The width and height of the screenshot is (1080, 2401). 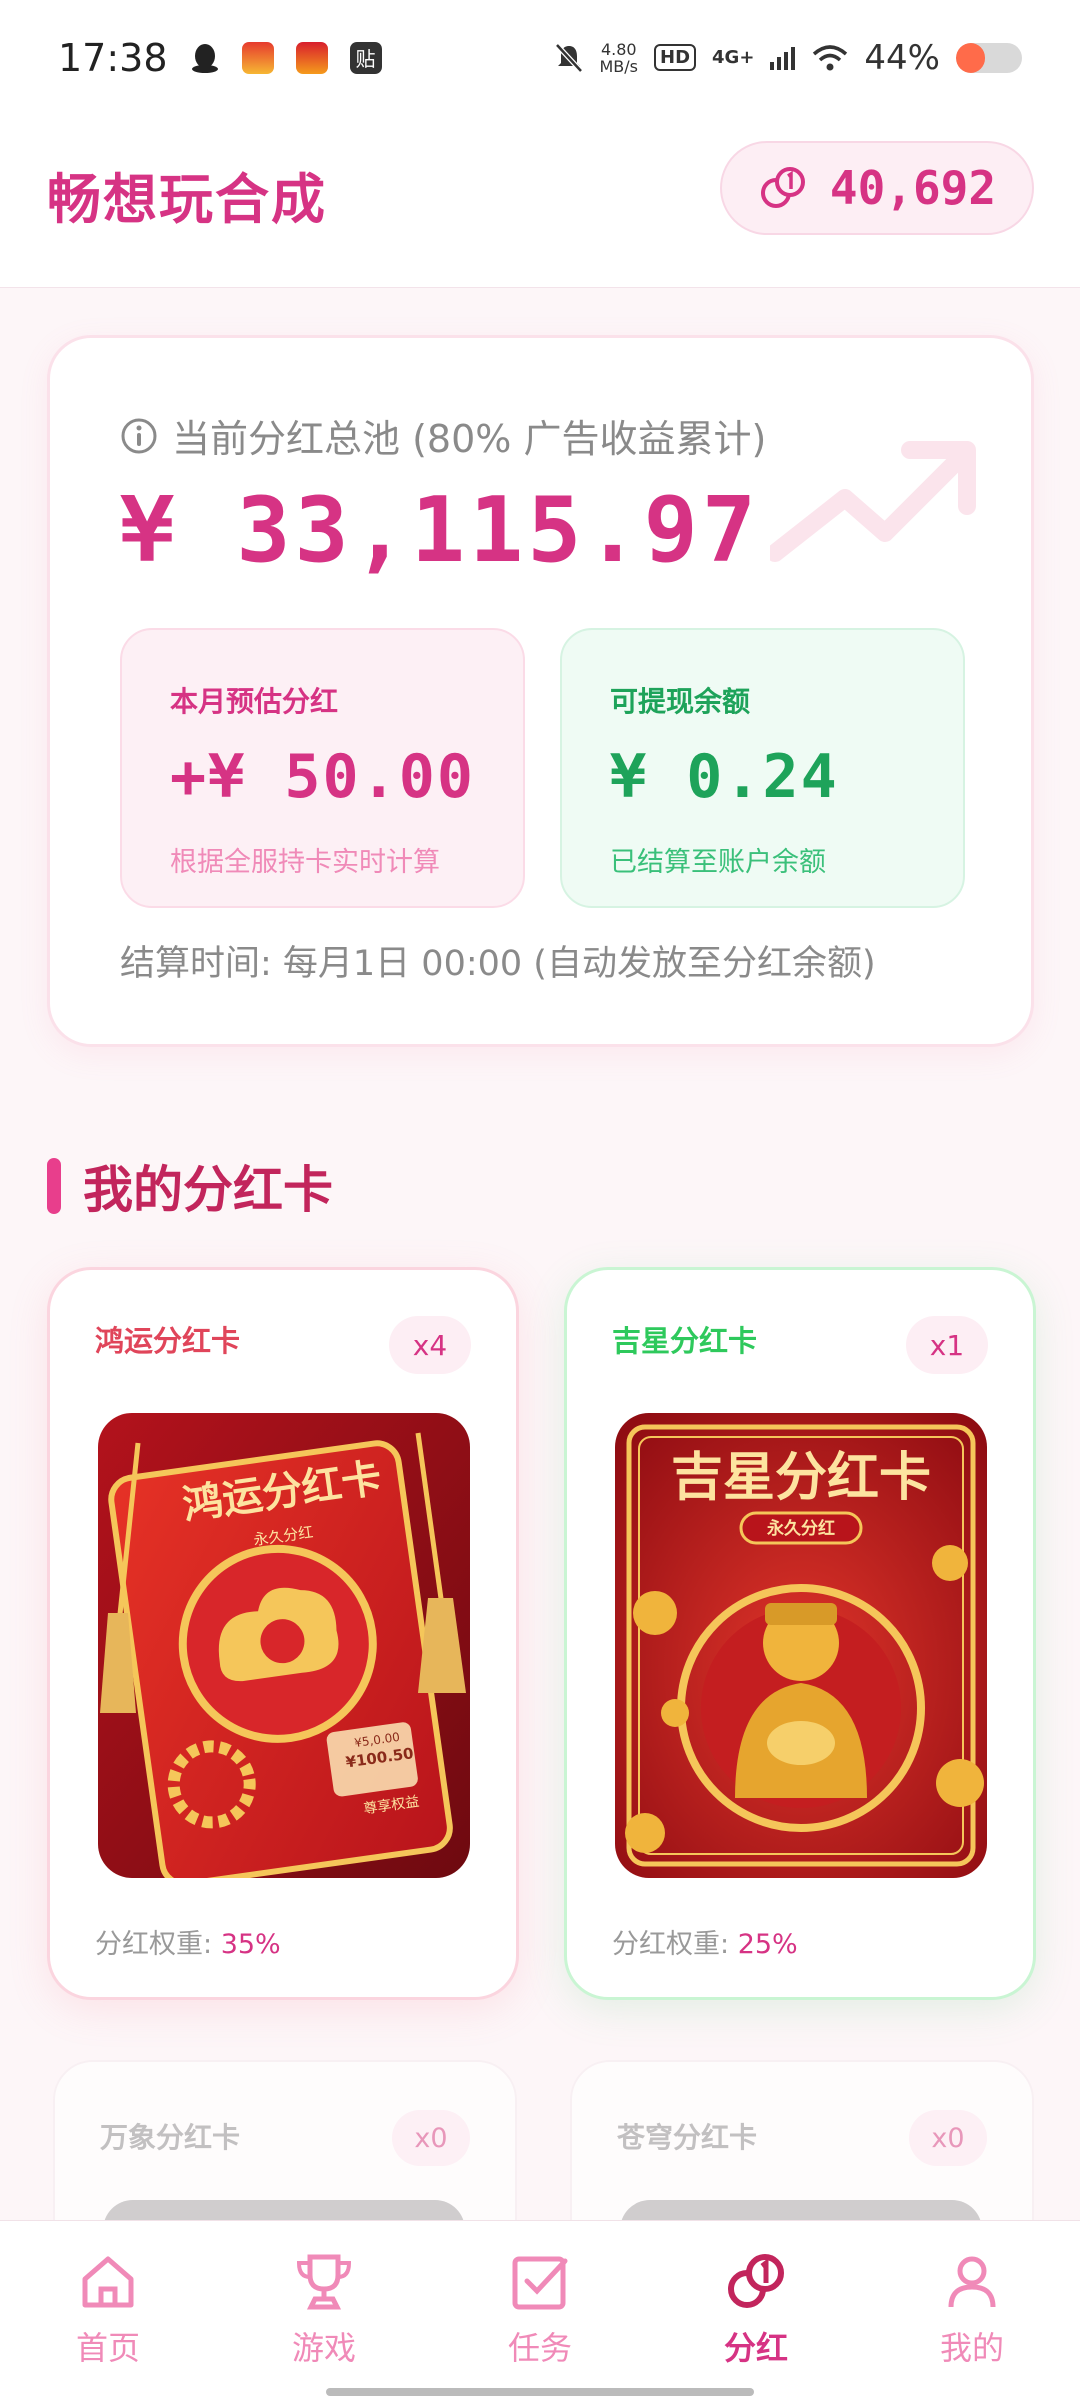 I want to click on nav-tab-tasks: 任务, so click(x=540, y=2311).